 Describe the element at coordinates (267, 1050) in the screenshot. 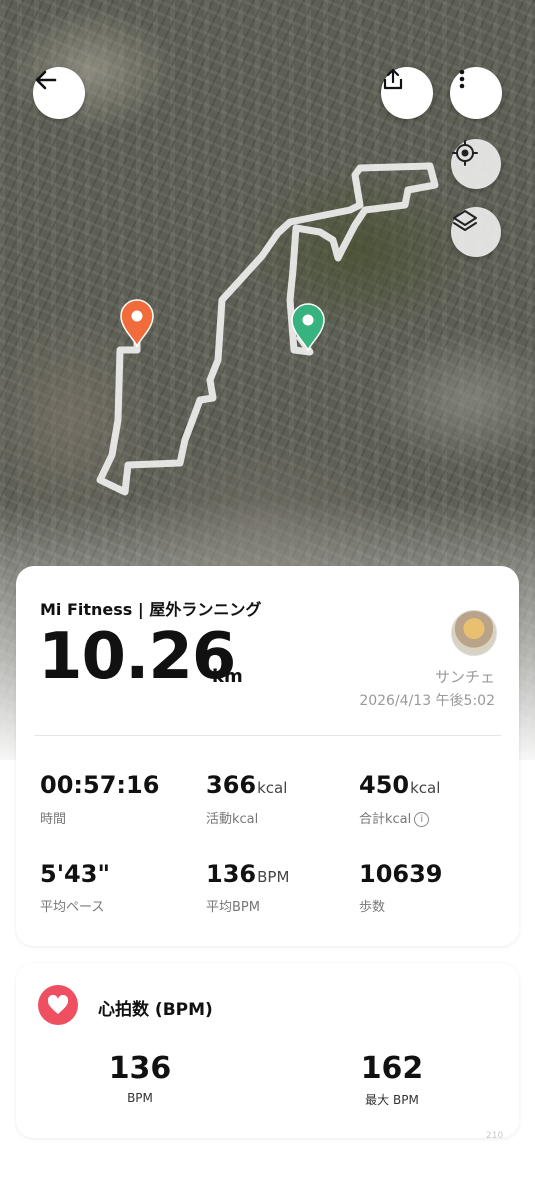

I see `heart-rate-card: 心拍数 (BPM) 136 BPM 162 最大 BPM` at that location.